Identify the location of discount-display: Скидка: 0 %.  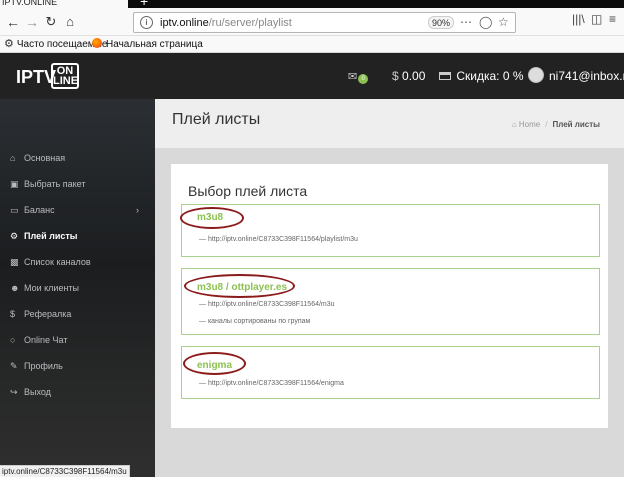
(481, 76).